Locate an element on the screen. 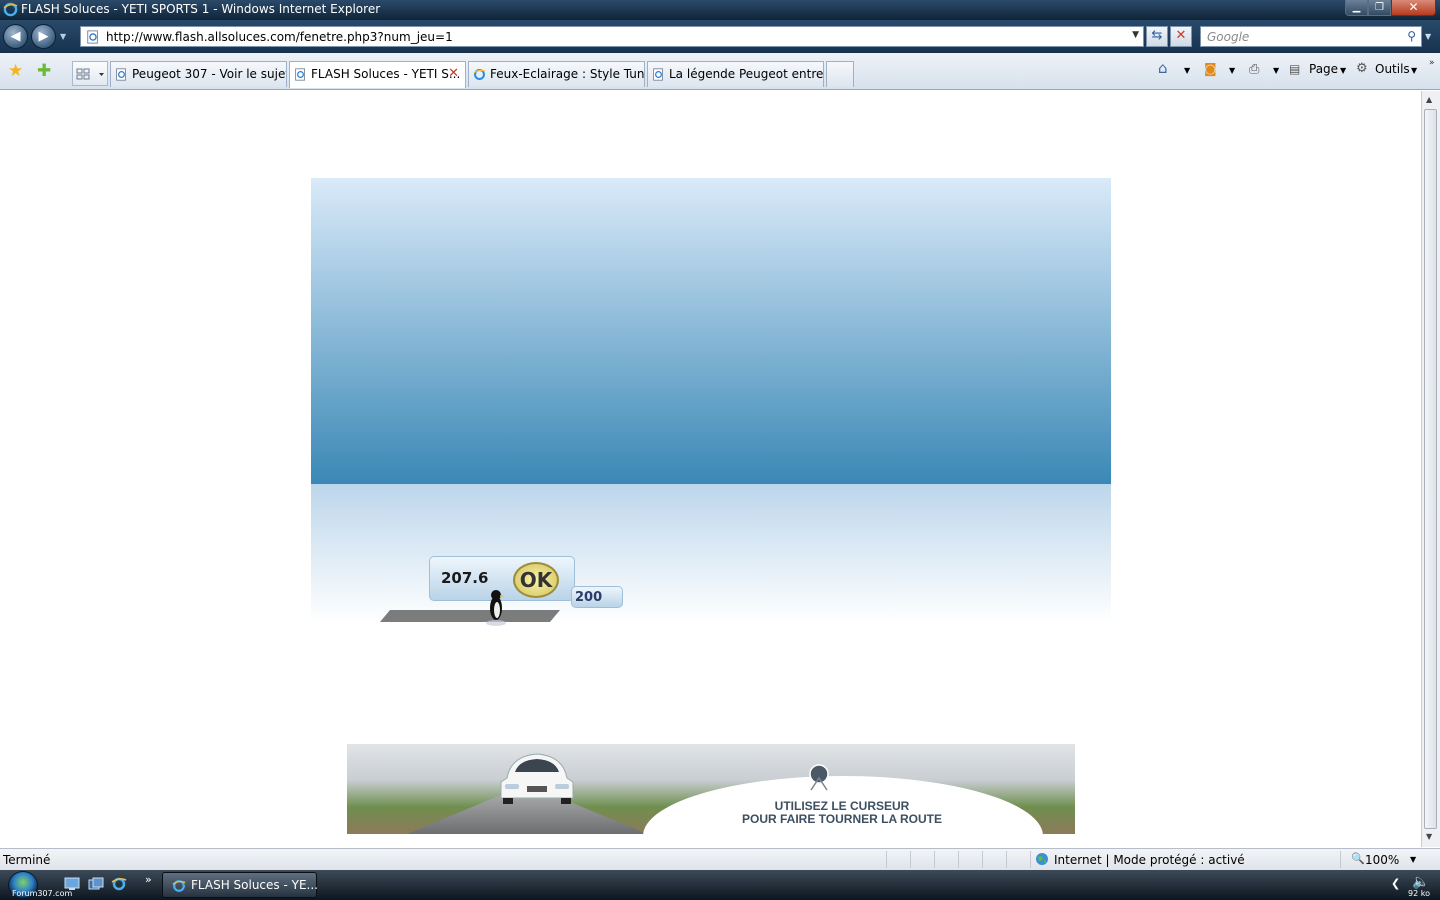 The height and width of the screenshot is (900, 1440). status-text: Terminé is located at coordinates (27, 860).